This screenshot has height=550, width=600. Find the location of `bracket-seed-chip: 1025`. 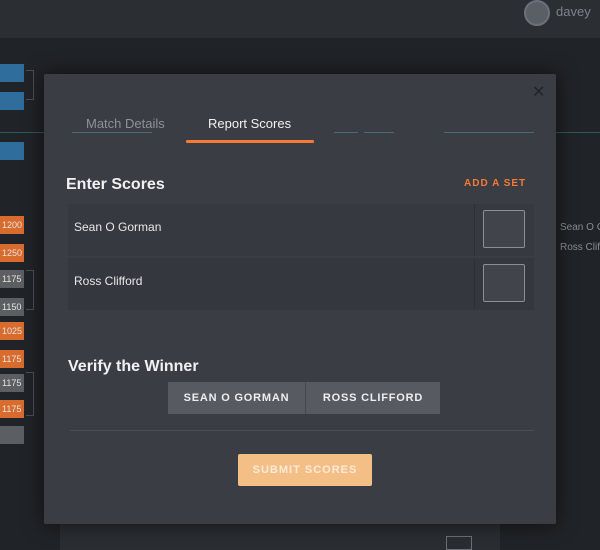

bracket-seed-chip: 1025 is located at coordinates (12, 331).